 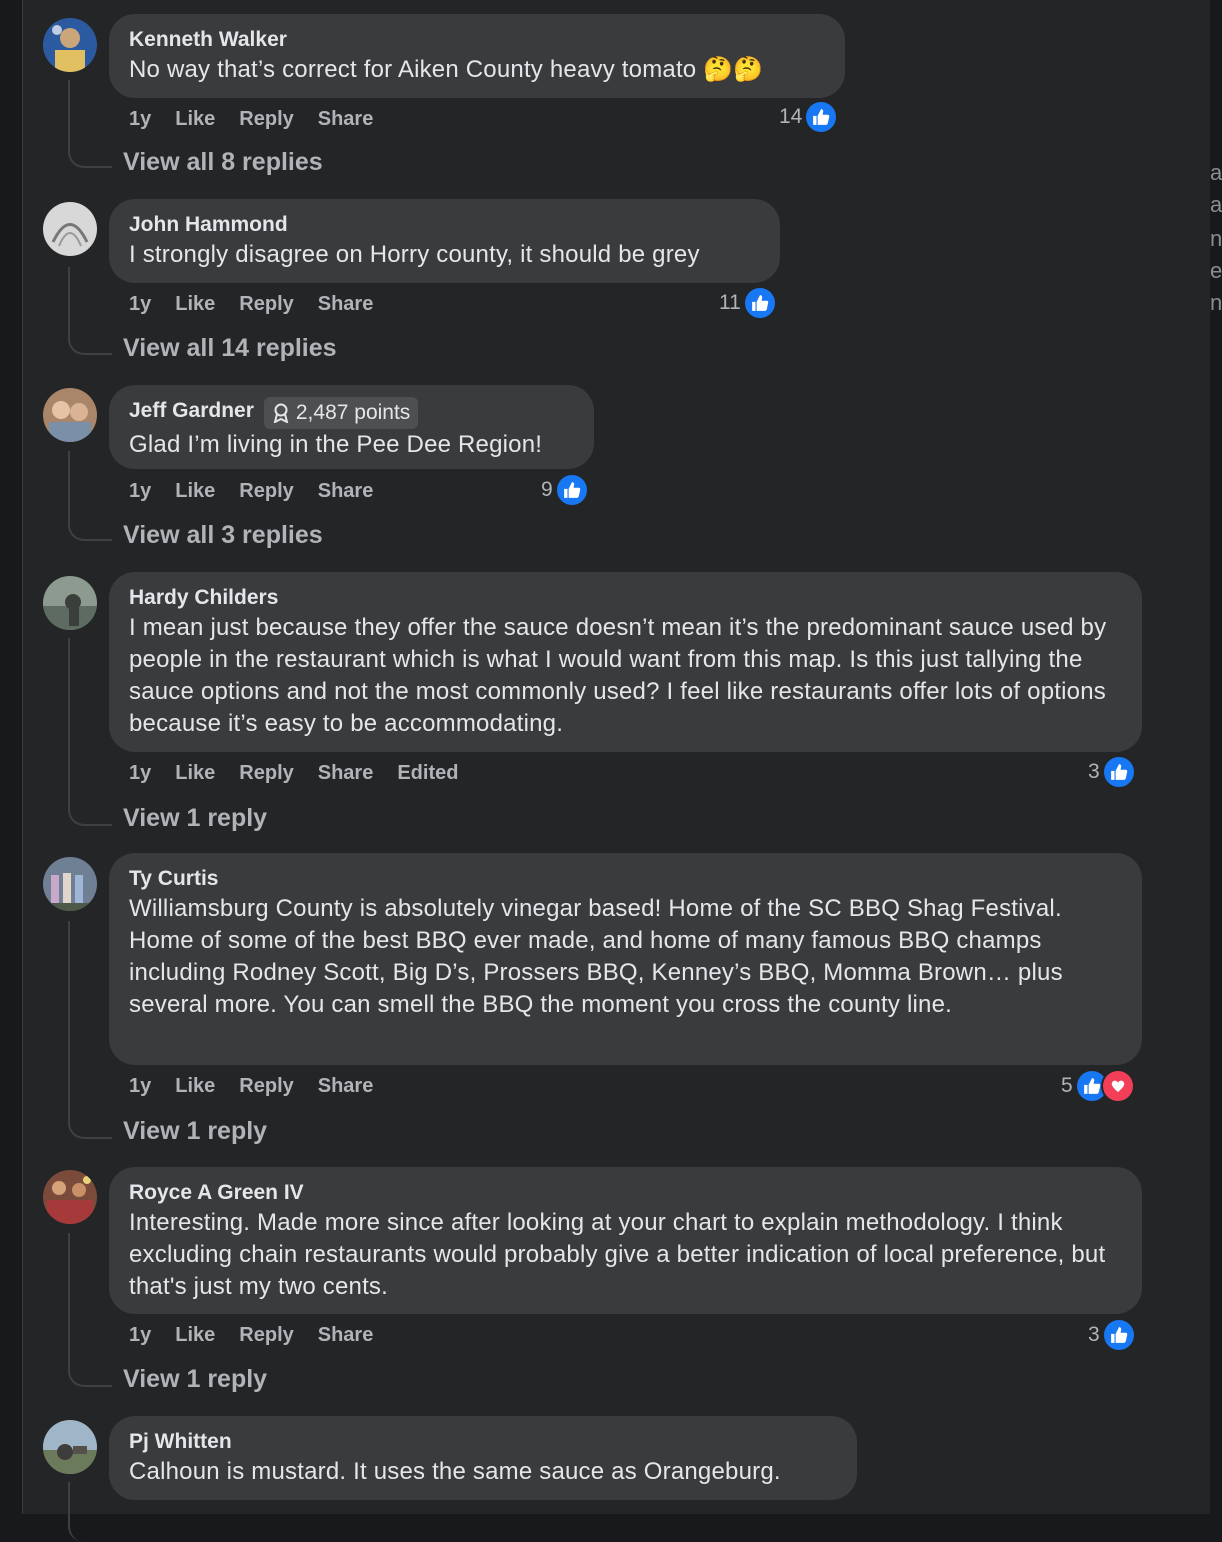 I want to click on view-replies-link: View all 8 replies, so click(x=223, y=162).